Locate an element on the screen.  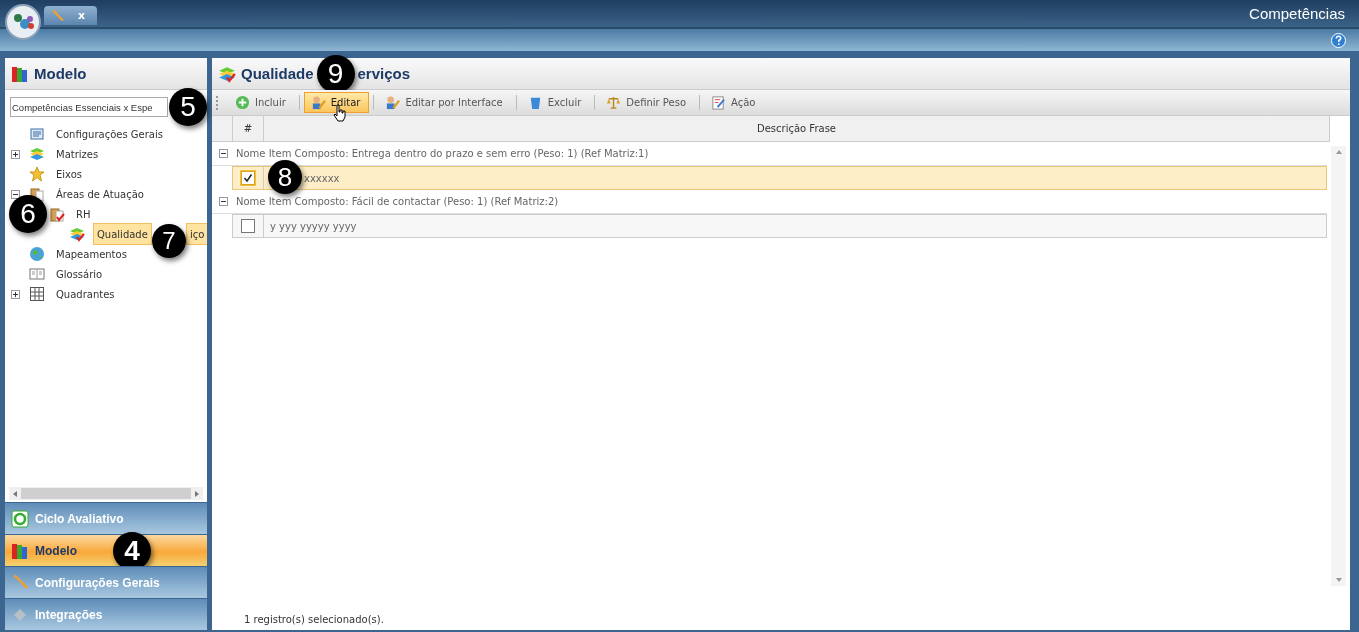
action-icon is located at coordinates (718, 102).